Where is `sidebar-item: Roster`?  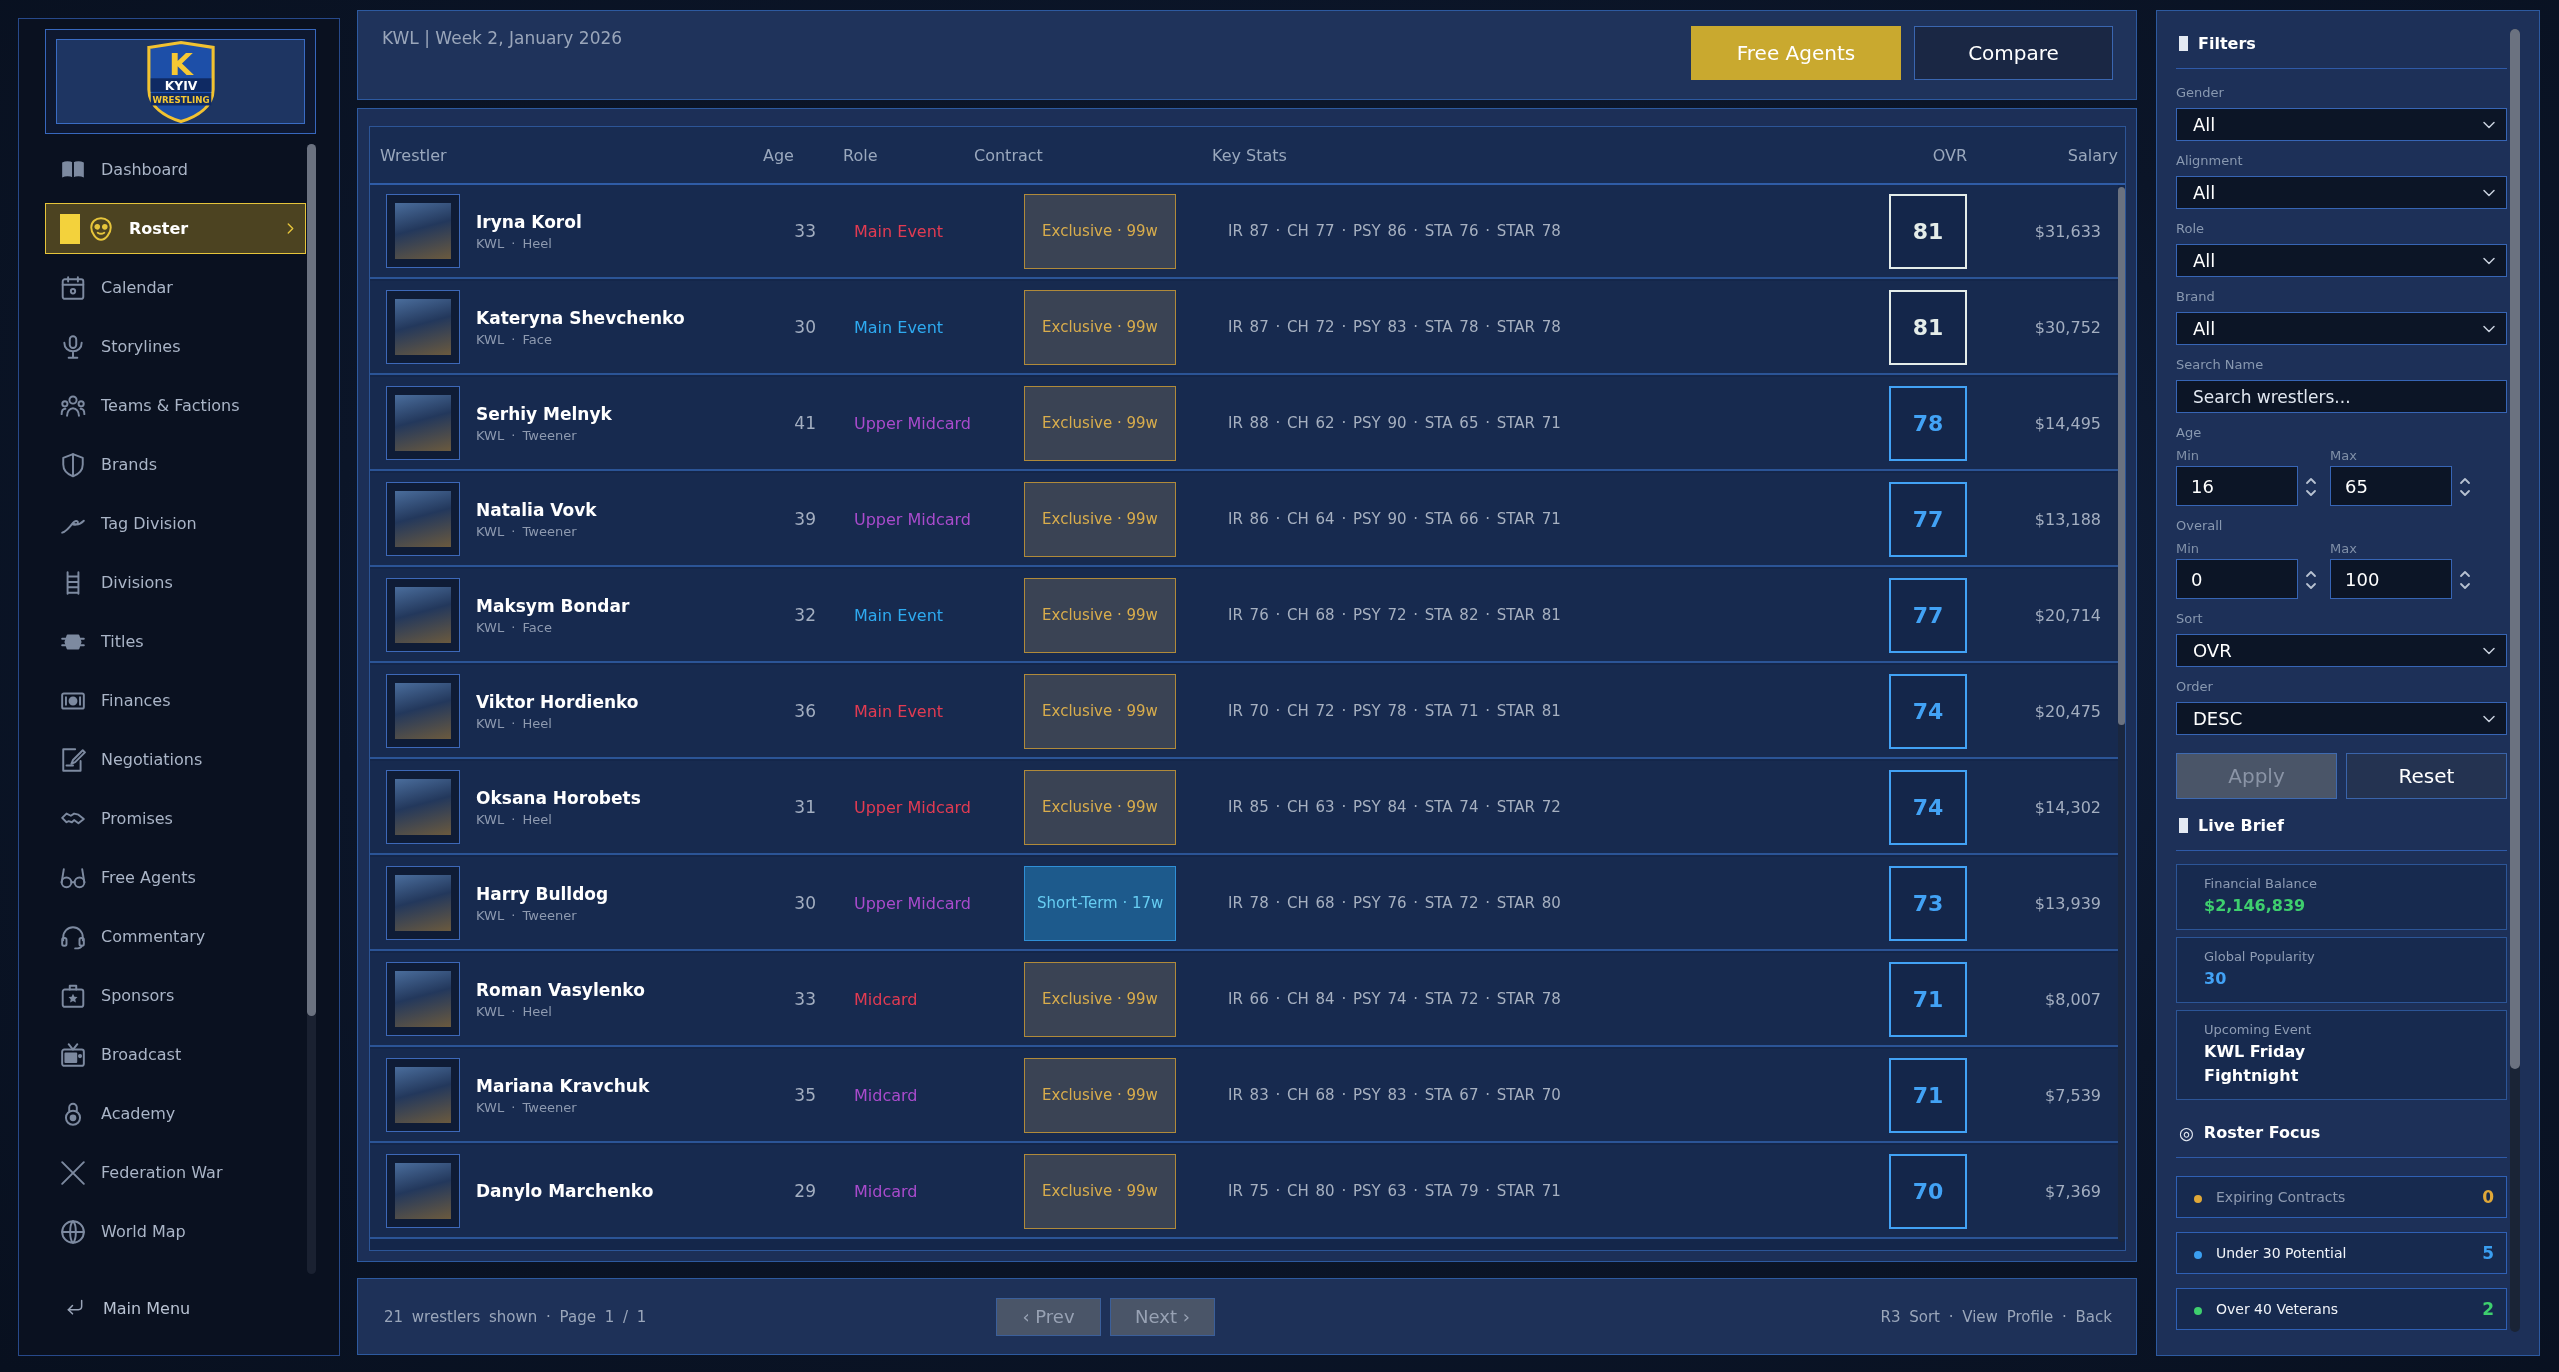 sidebar-item: Roster is located at coordinates (175, 228).